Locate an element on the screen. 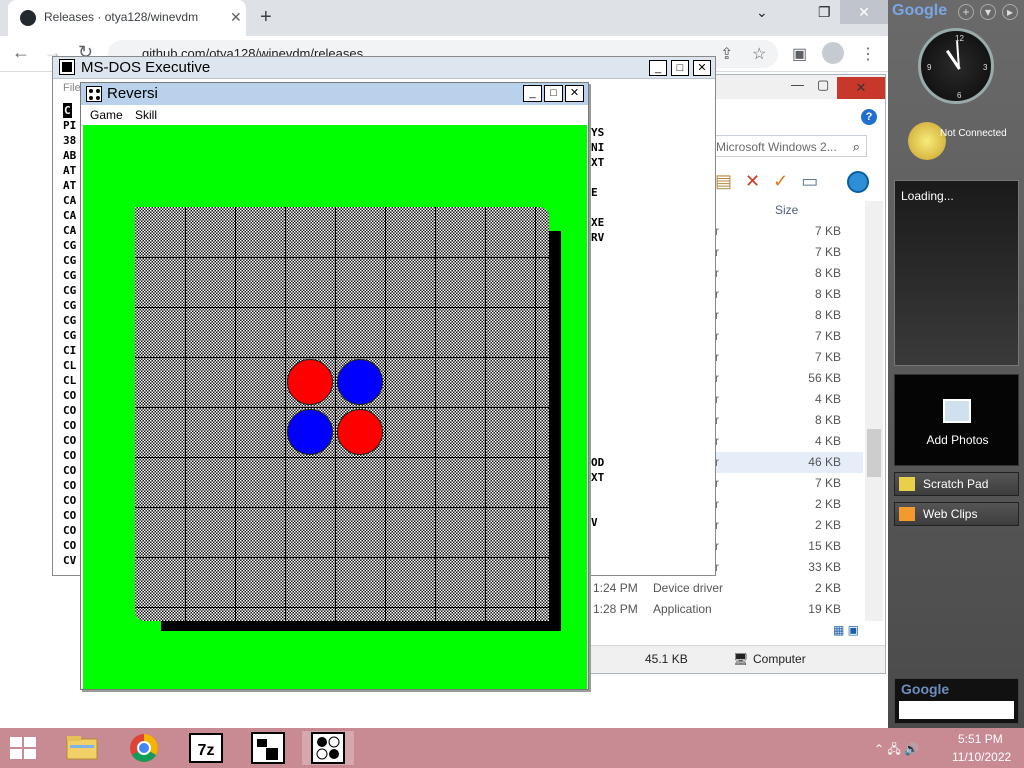 This screenshot has width=1024, height=768. clock-time: 5:51 PM is located at coordinates (980, 739).